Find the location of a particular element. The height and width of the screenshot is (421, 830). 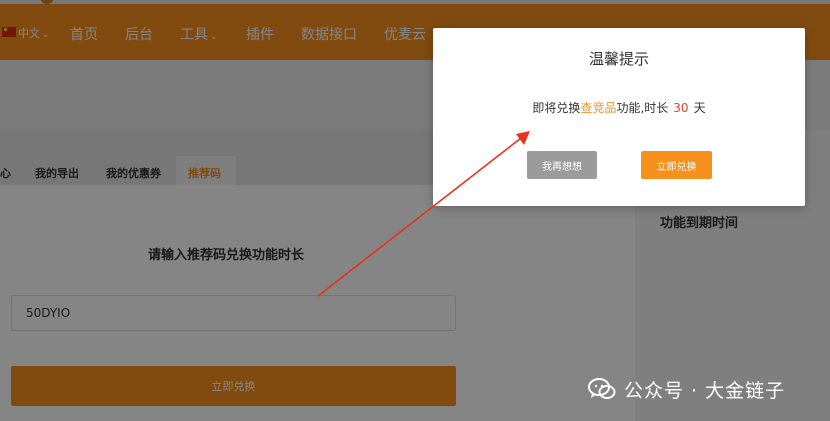

dialog-message: 即将兑换查竞品功能,时长 30 天 is located at coordinates (619, 107).